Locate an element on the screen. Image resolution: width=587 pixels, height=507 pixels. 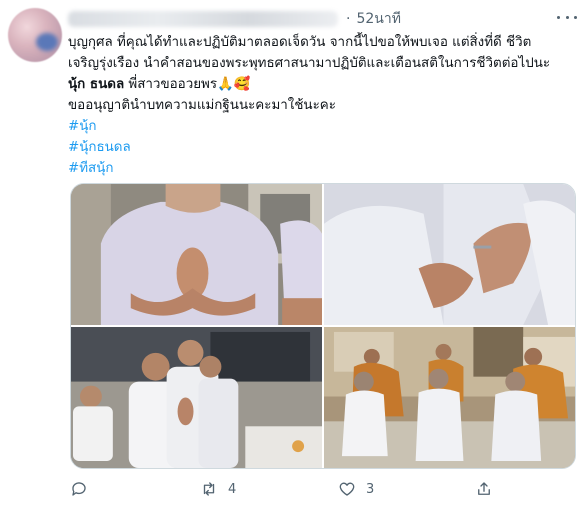
like-button: 3 is located at coordinates (356, 489).